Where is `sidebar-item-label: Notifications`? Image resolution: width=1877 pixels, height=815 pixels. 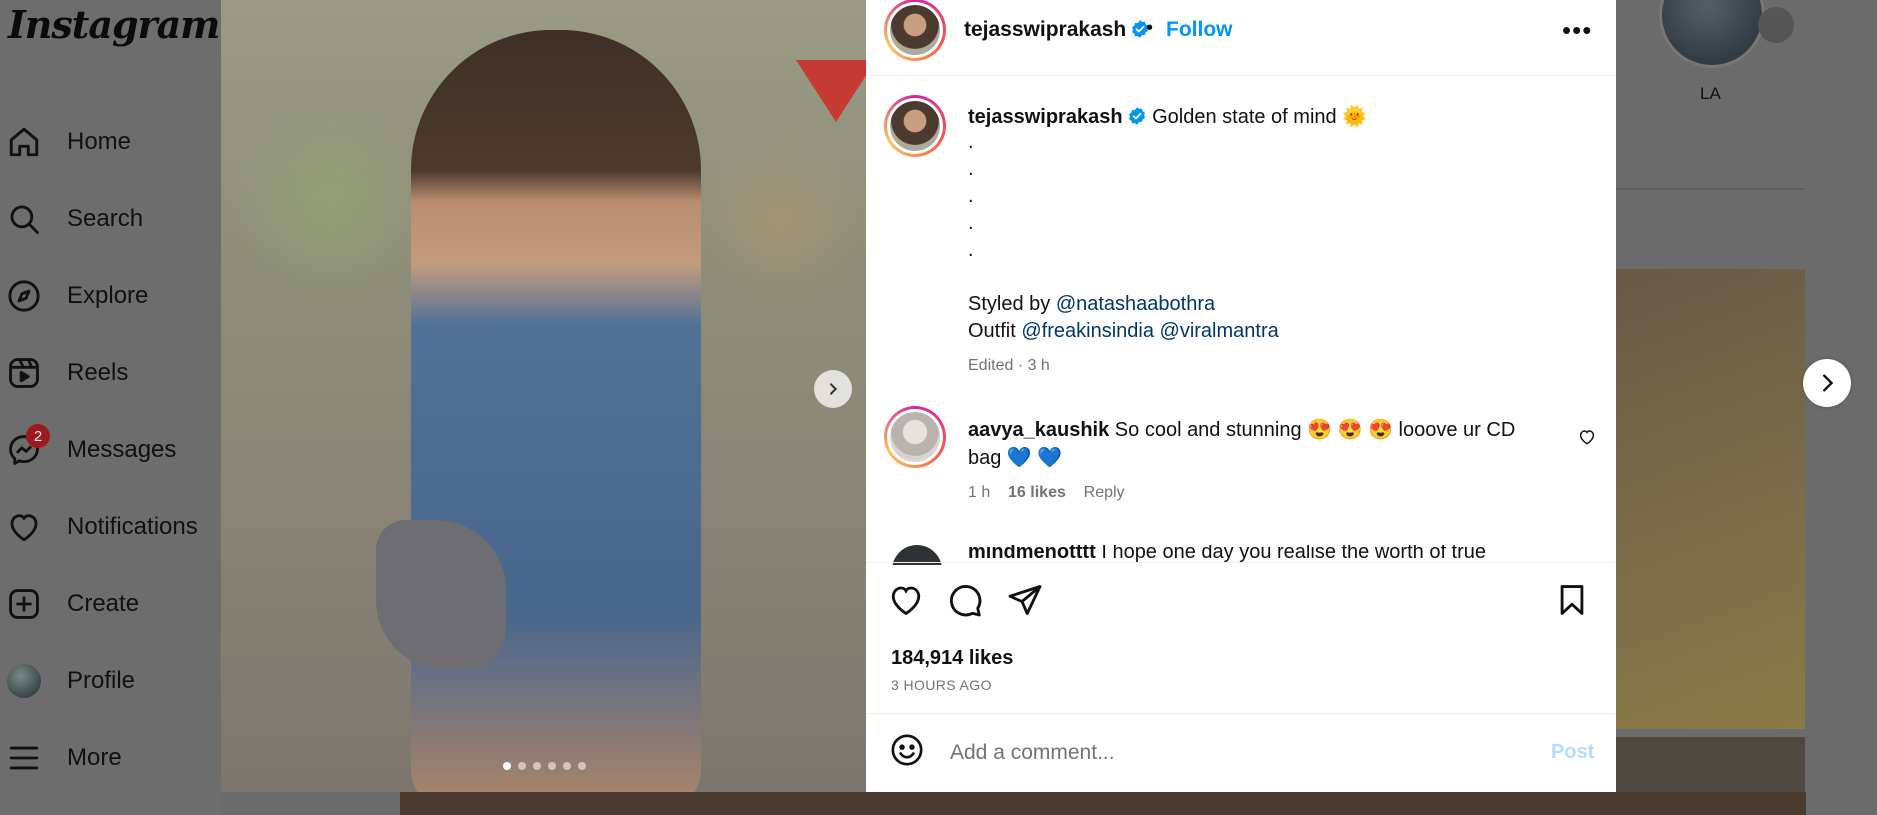
sidebar-item-label: Notifications is located at coordinates (132, 526).